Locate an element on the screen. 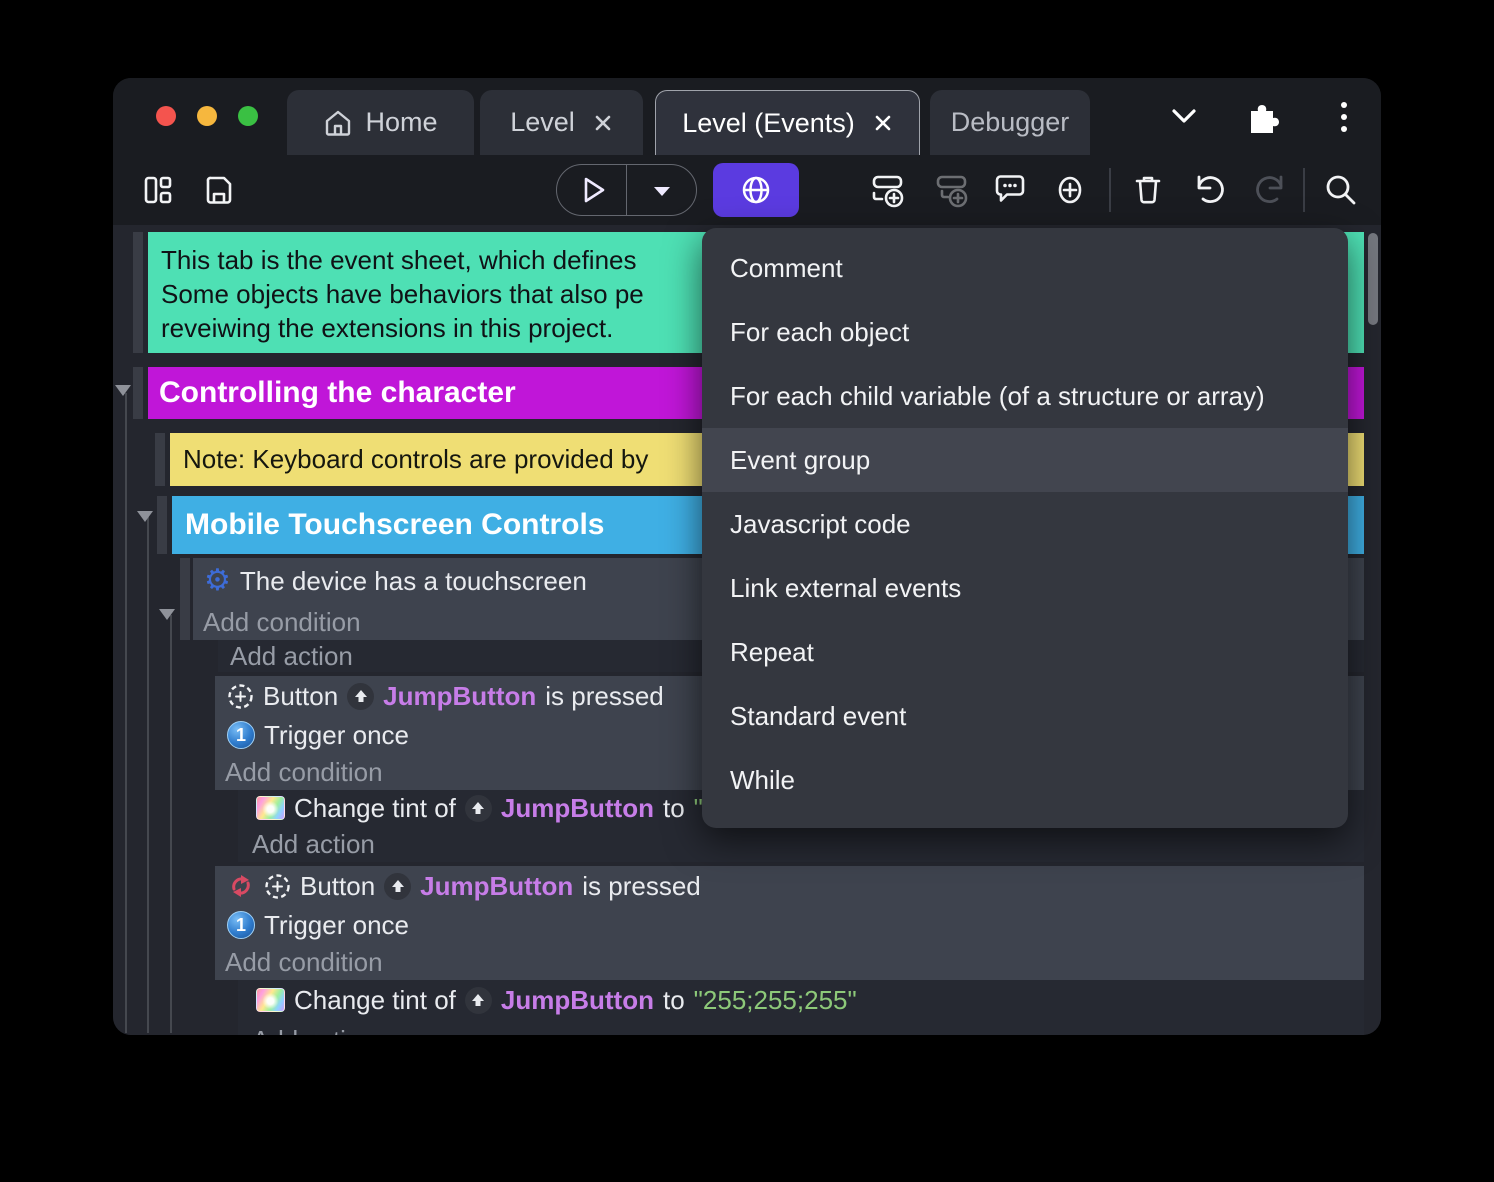  tab-level-events: Level (Events) is located at coordinates (787, 122).